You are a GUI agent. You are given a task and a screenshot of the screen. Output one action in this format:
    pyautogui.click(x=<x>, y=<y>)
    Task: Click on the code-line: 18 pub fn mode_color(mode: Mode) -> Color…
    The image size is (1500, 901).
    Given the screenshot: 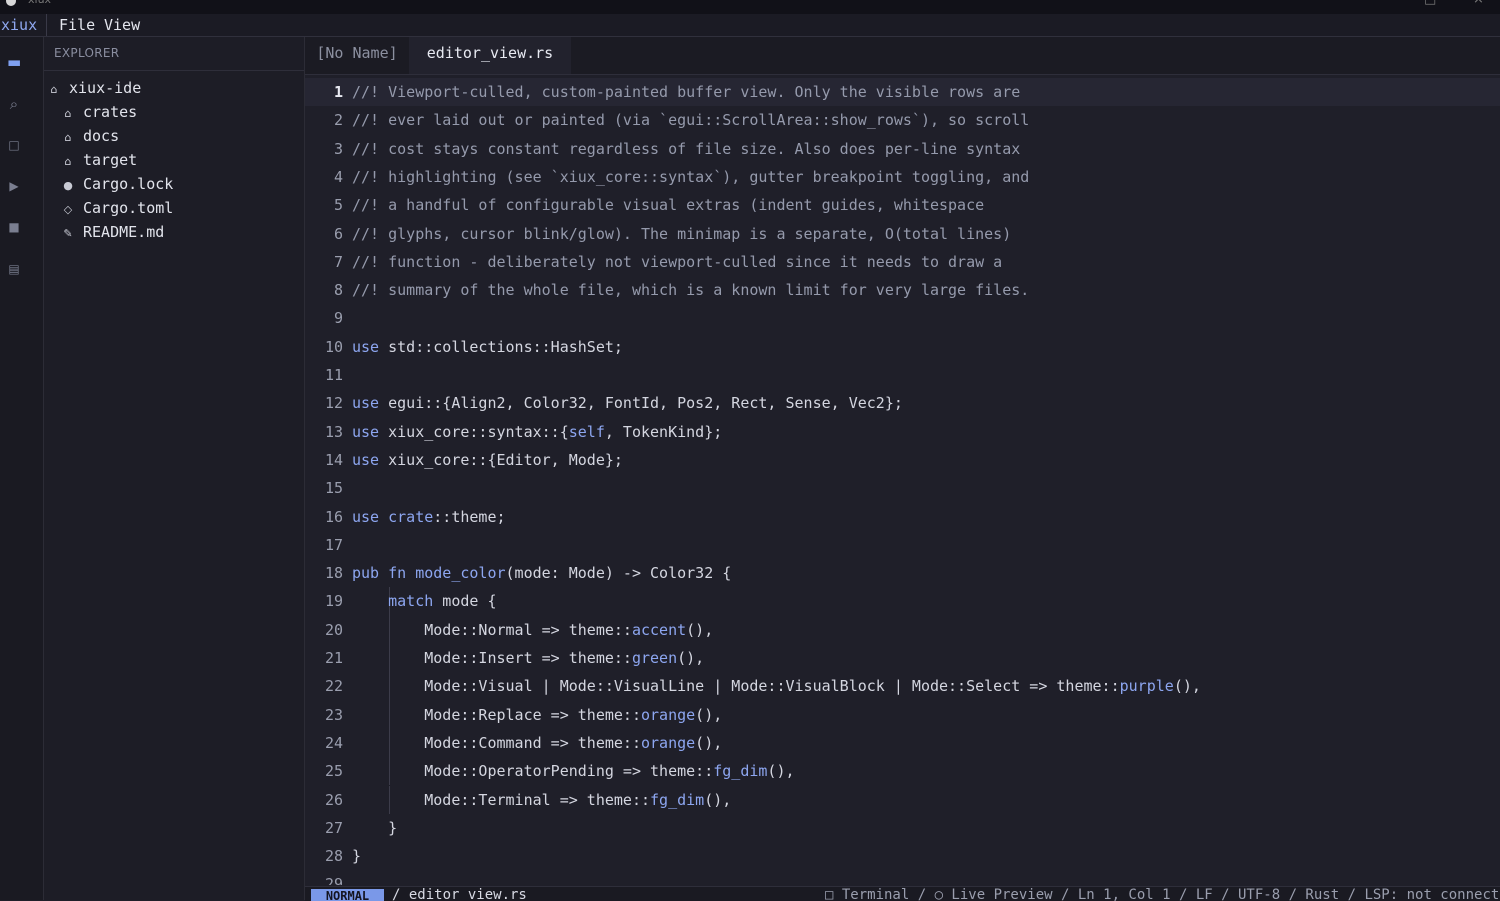 What is the action you would take?
    pyautogui.click(x=902, y=573)
    